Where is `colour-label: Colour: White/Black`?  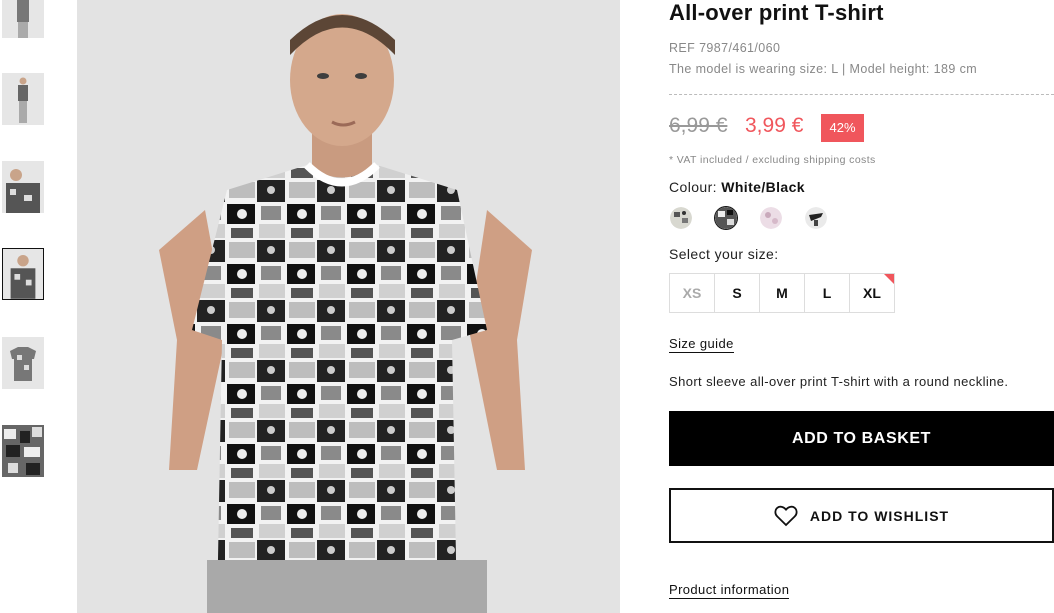 colour-label: Colour: White/Black is located at coordinates (737, 187).